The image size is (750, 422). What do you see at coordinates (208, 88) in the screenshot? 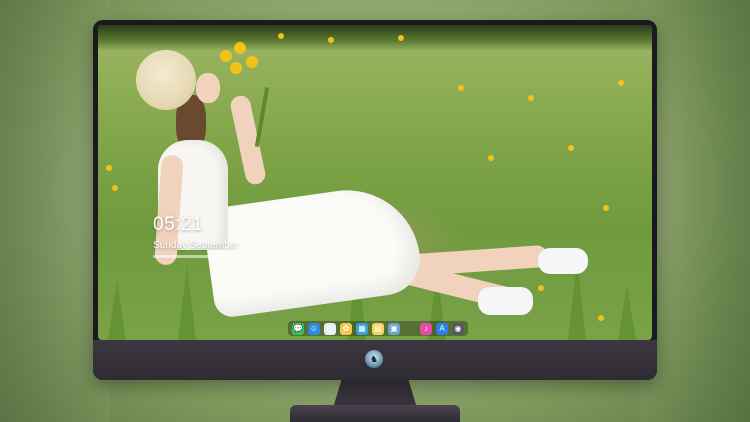
I see `wallpaper-figure-face` at bounding box center [208, 88].